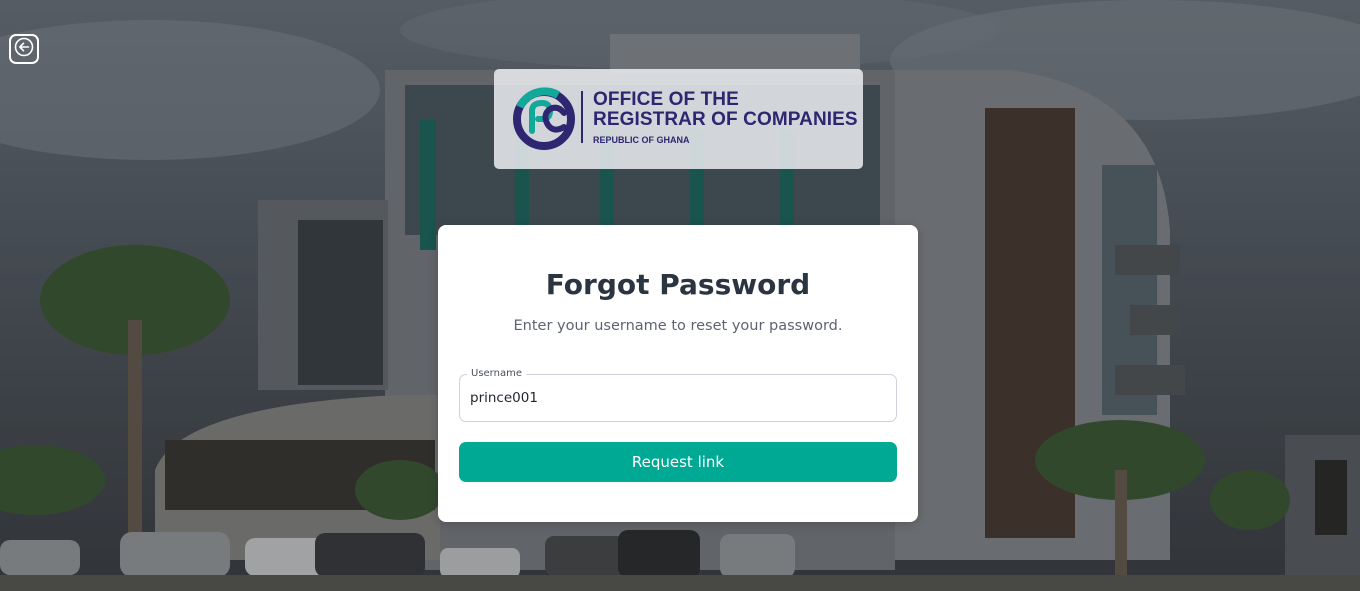 The width and height of the screenshot is (1360, 591). What do you see at coordinates (666, 99) in the screenshot?
I see `logo-title-line1: OFFICE OF THE` at bounding box center [666, 99].